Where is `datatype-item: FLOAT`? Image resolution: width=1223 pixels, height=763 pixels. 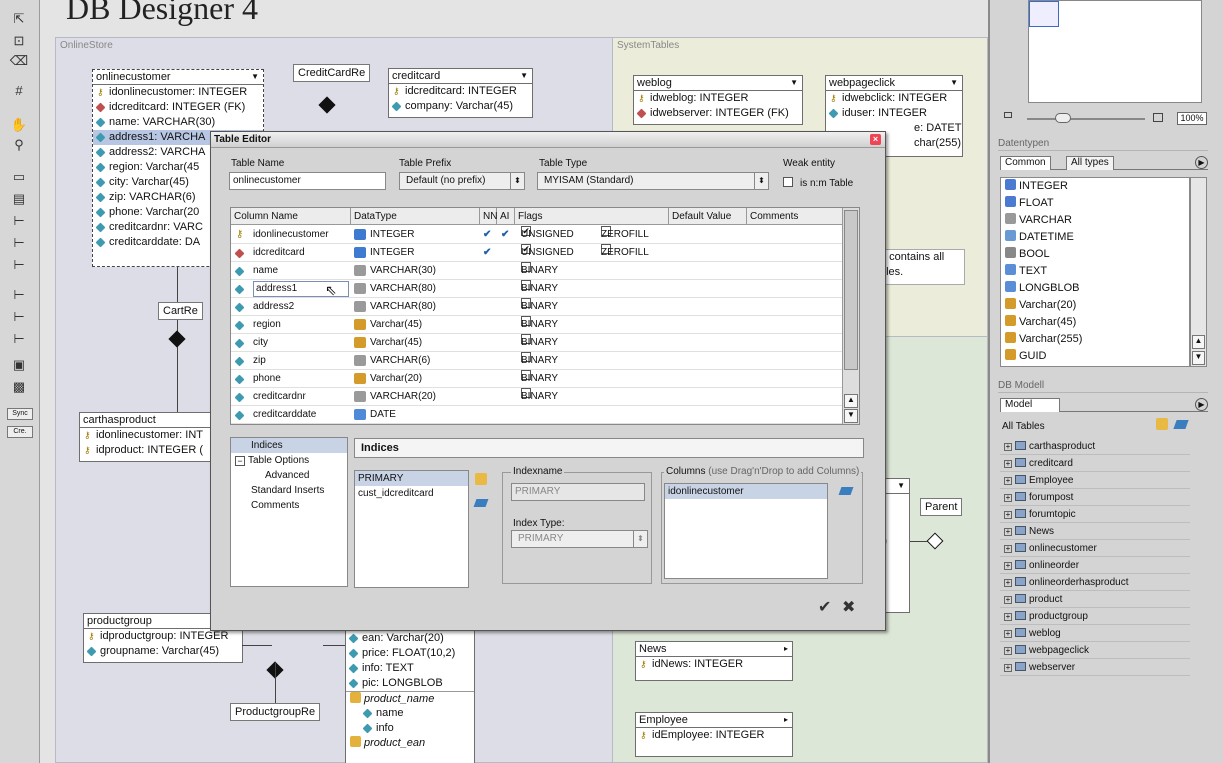 datatype-item: FLOAT is located at coordinates (1095, 203).